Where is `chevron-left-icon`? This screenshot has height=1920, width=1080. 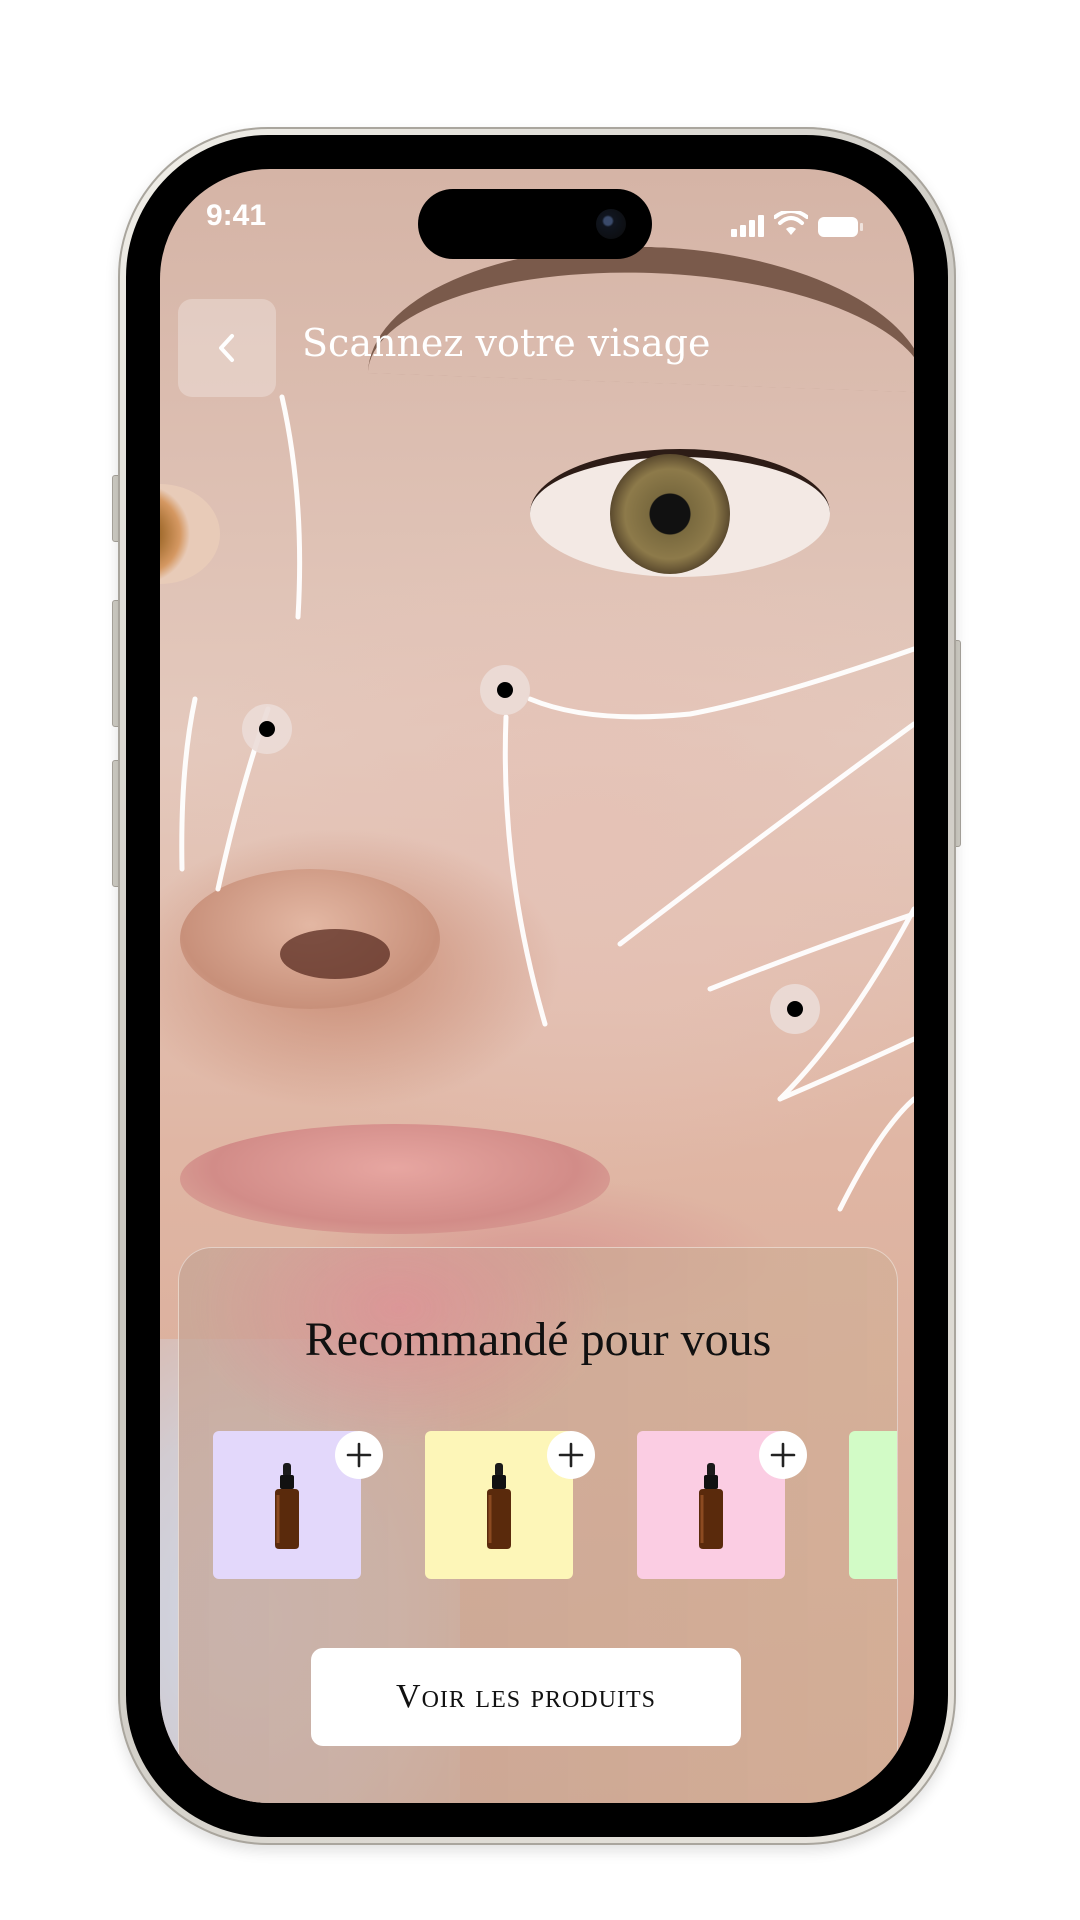 chevron-left-icon is located at coordinates (226, 348).